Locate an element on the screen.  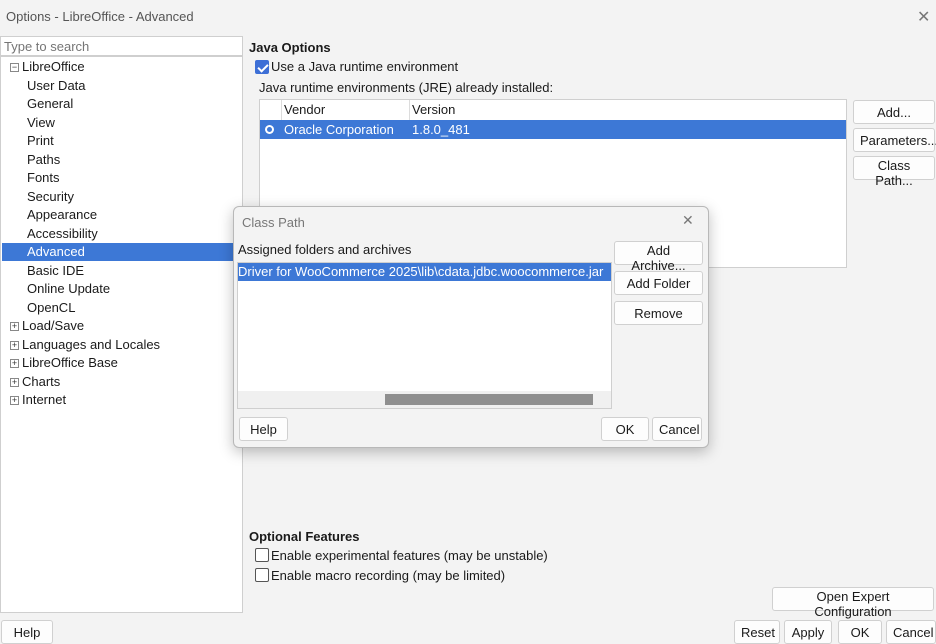
tree-item-paths: Paths is located at coordinates (43, 160).